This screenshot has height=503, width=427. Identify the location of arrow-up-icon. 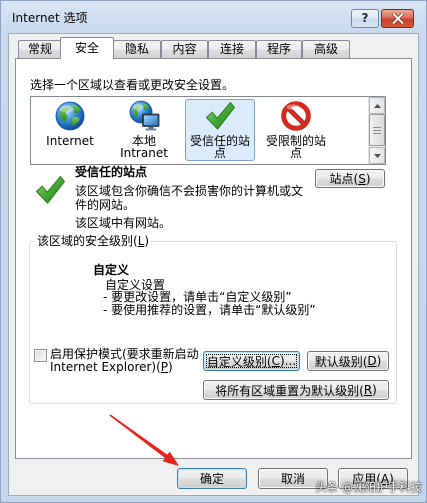
(377, 105).